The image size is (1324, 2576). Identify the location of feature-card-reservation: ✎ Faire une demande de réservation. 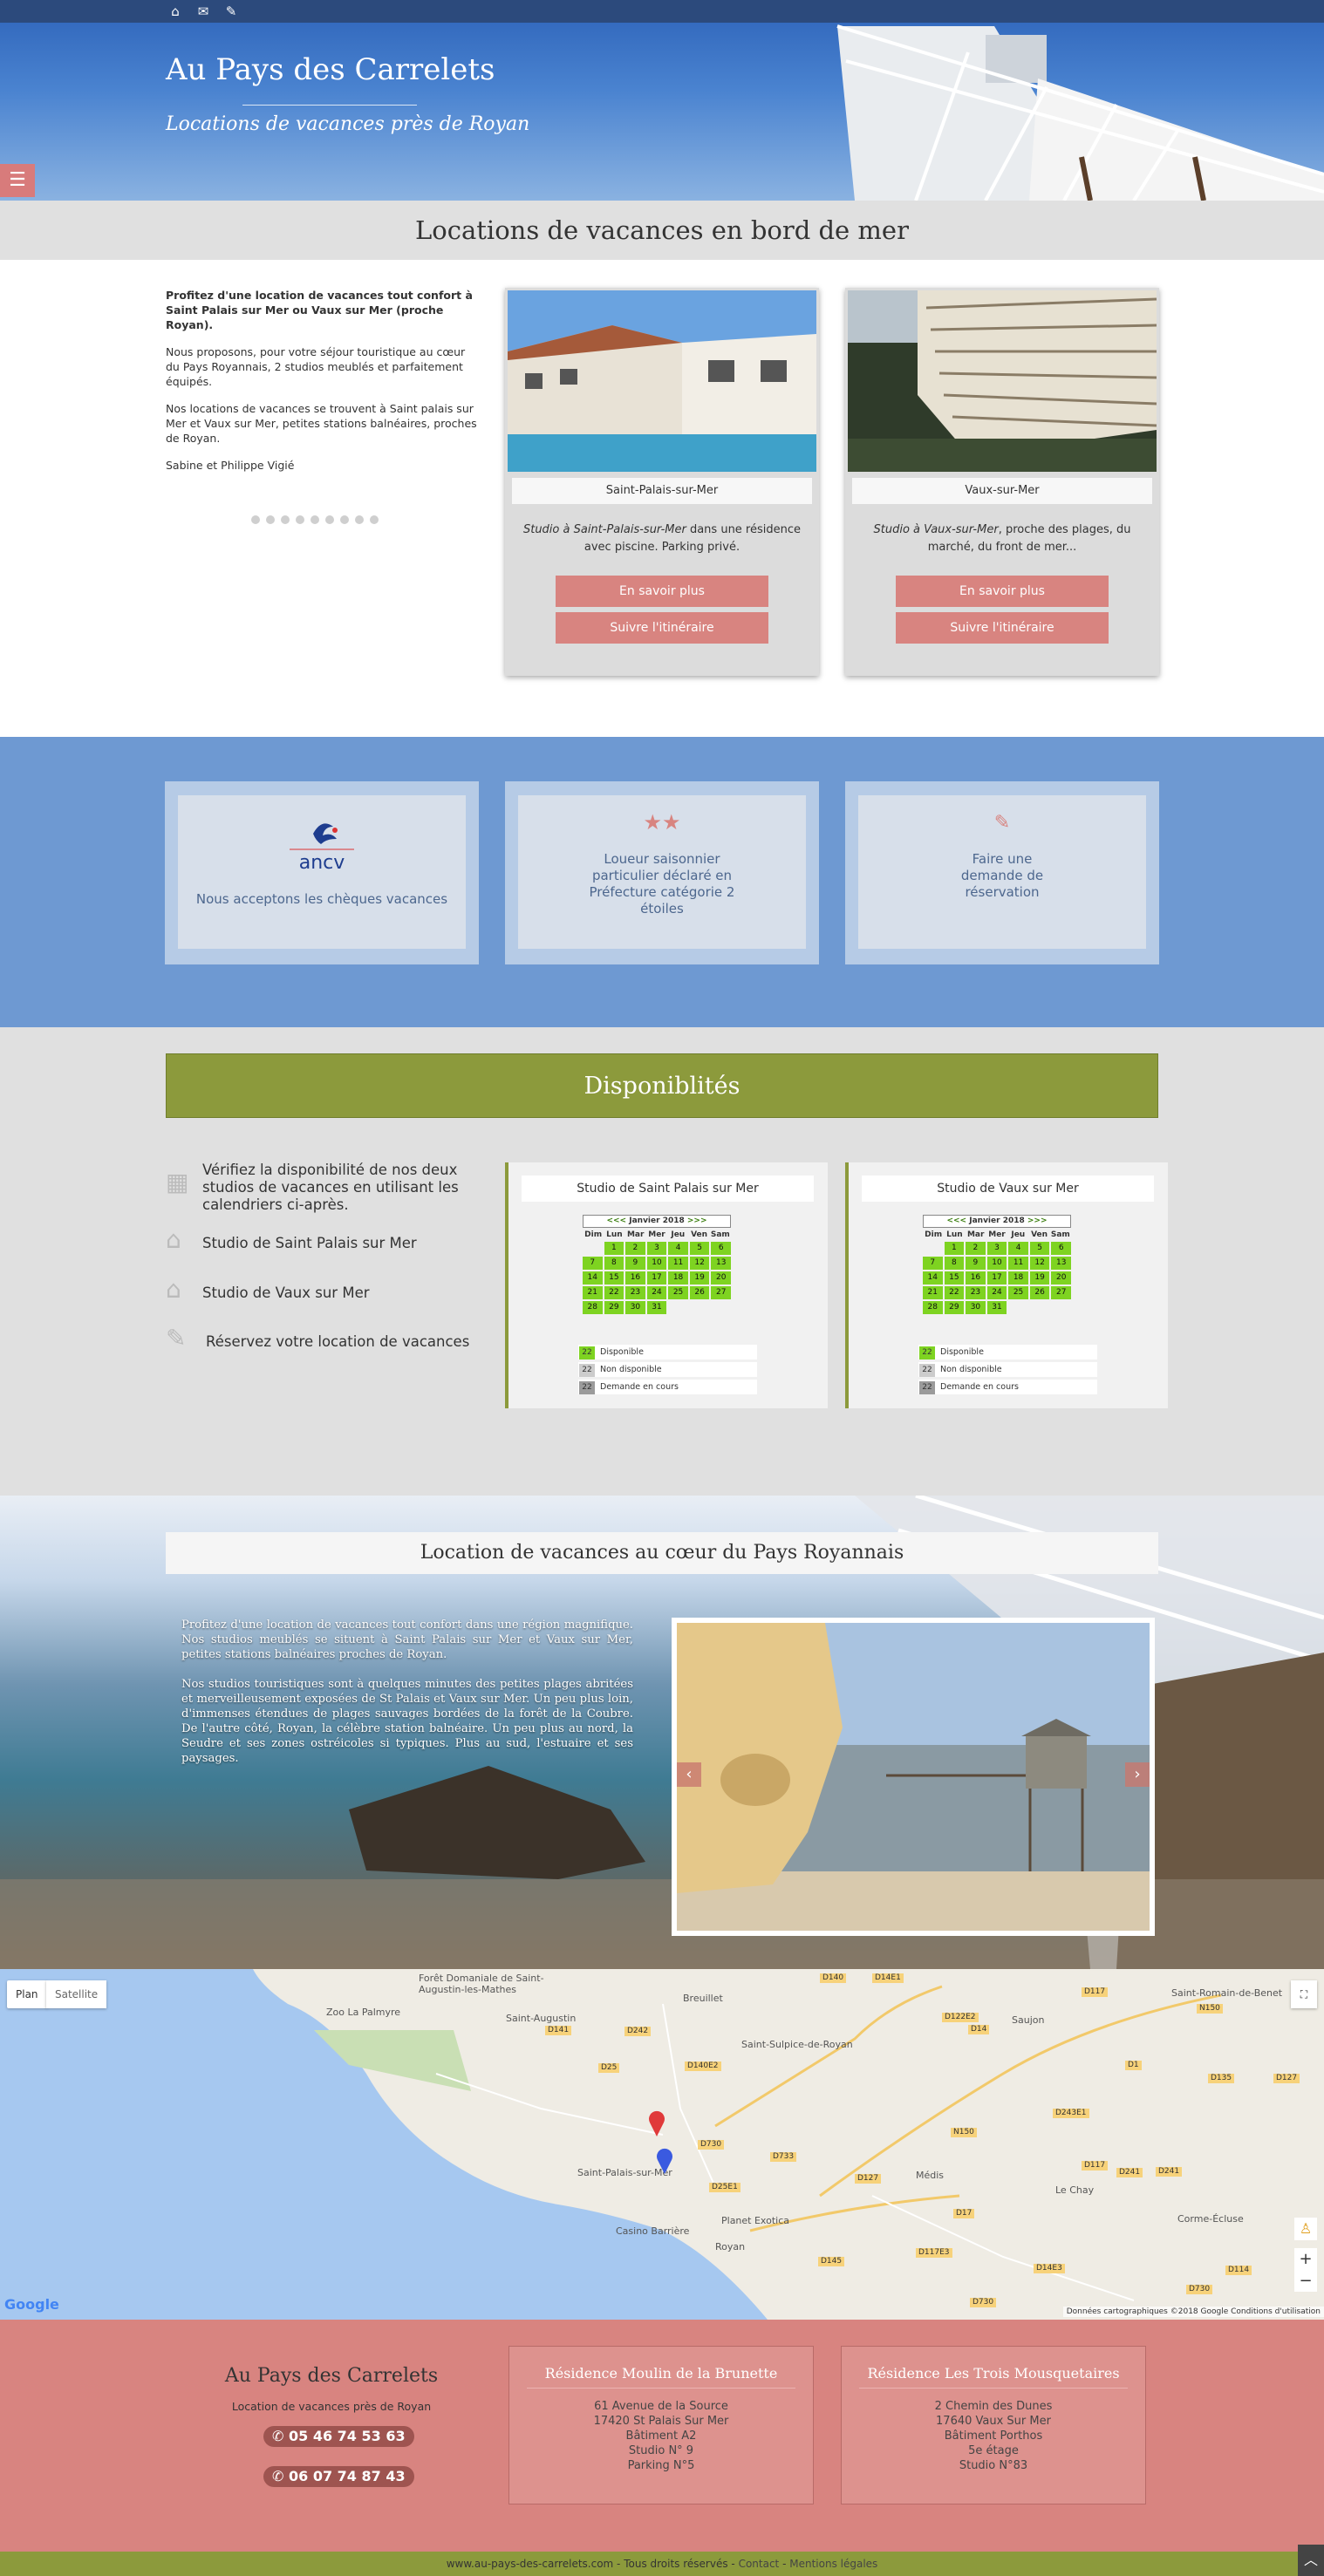
(1002, 872).